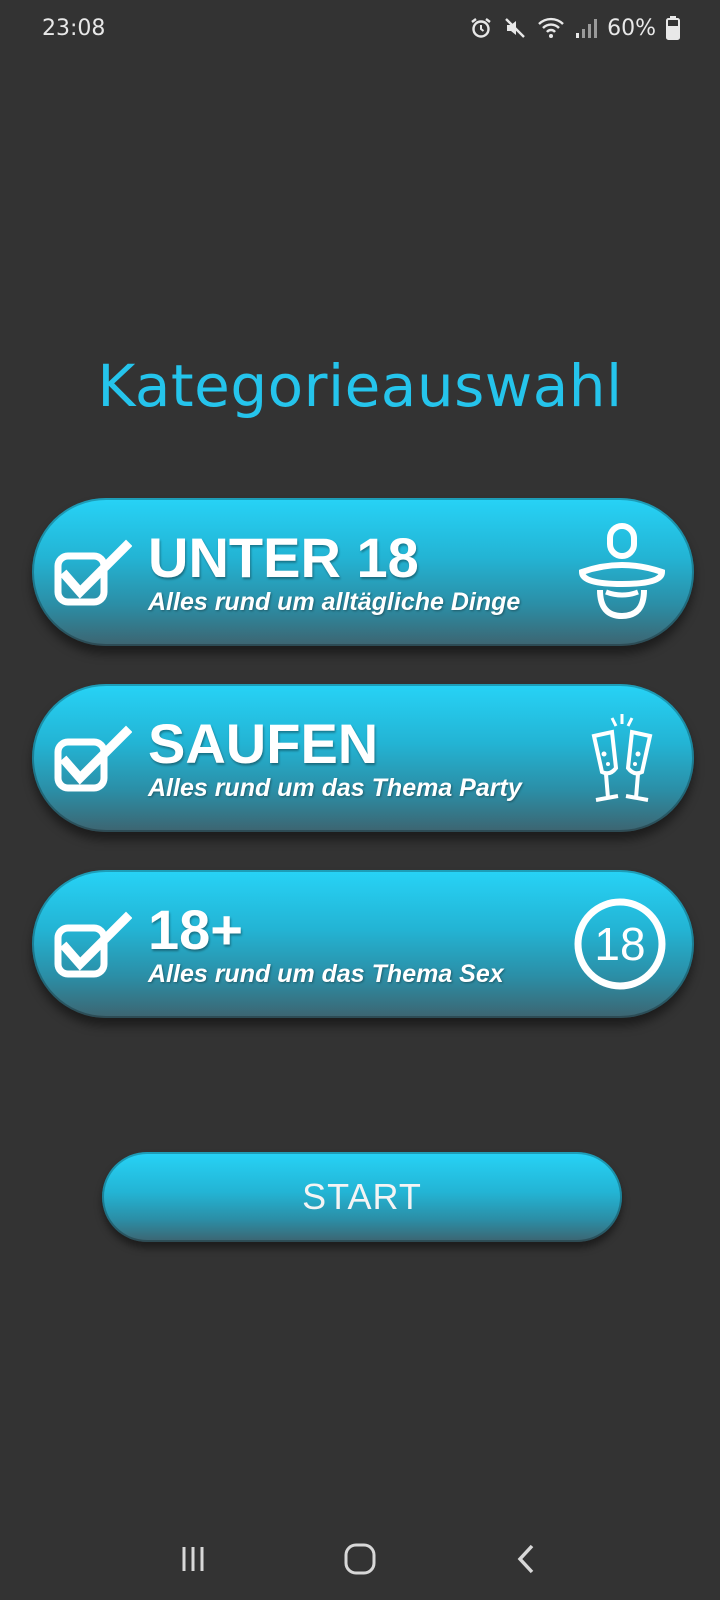  Describe the element at coordinates (574, 28) in the screenshot. I see `status-icons: 60%` at that location.